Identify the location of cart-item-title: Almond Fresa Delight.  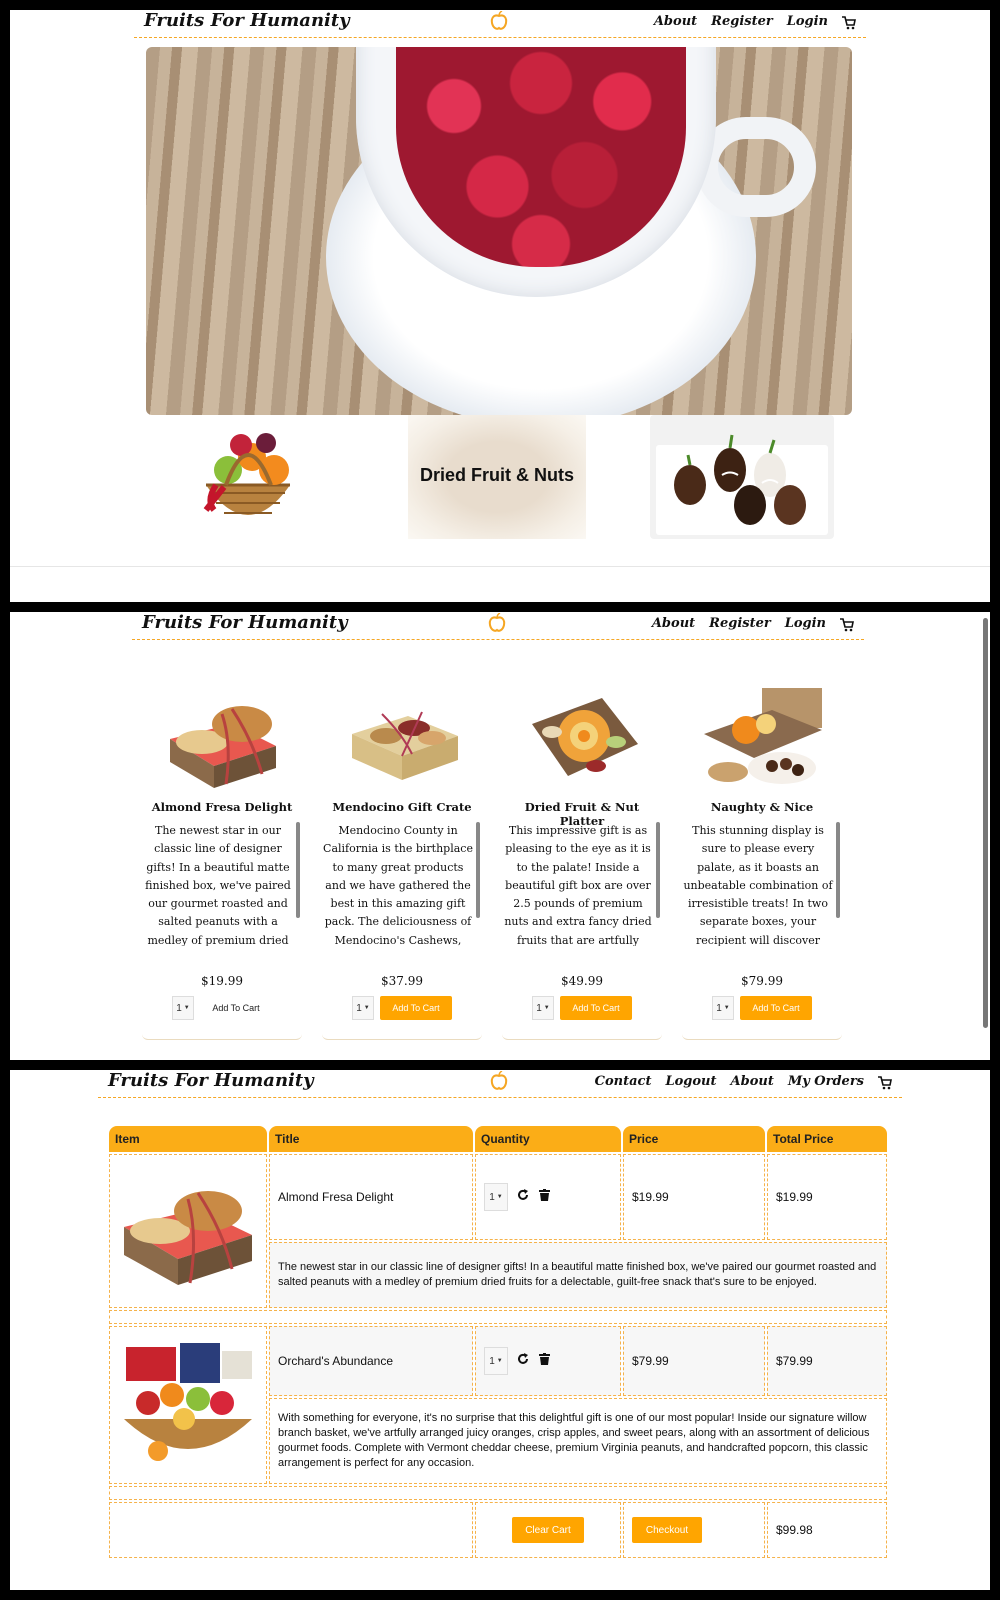
(371, 1197).